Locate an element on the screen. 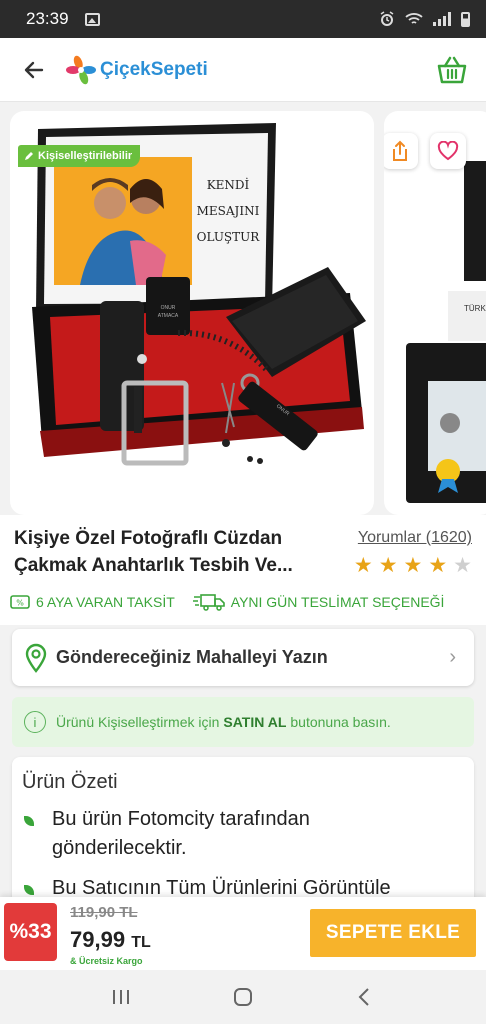  back-button is located at coordinates (34, 70).